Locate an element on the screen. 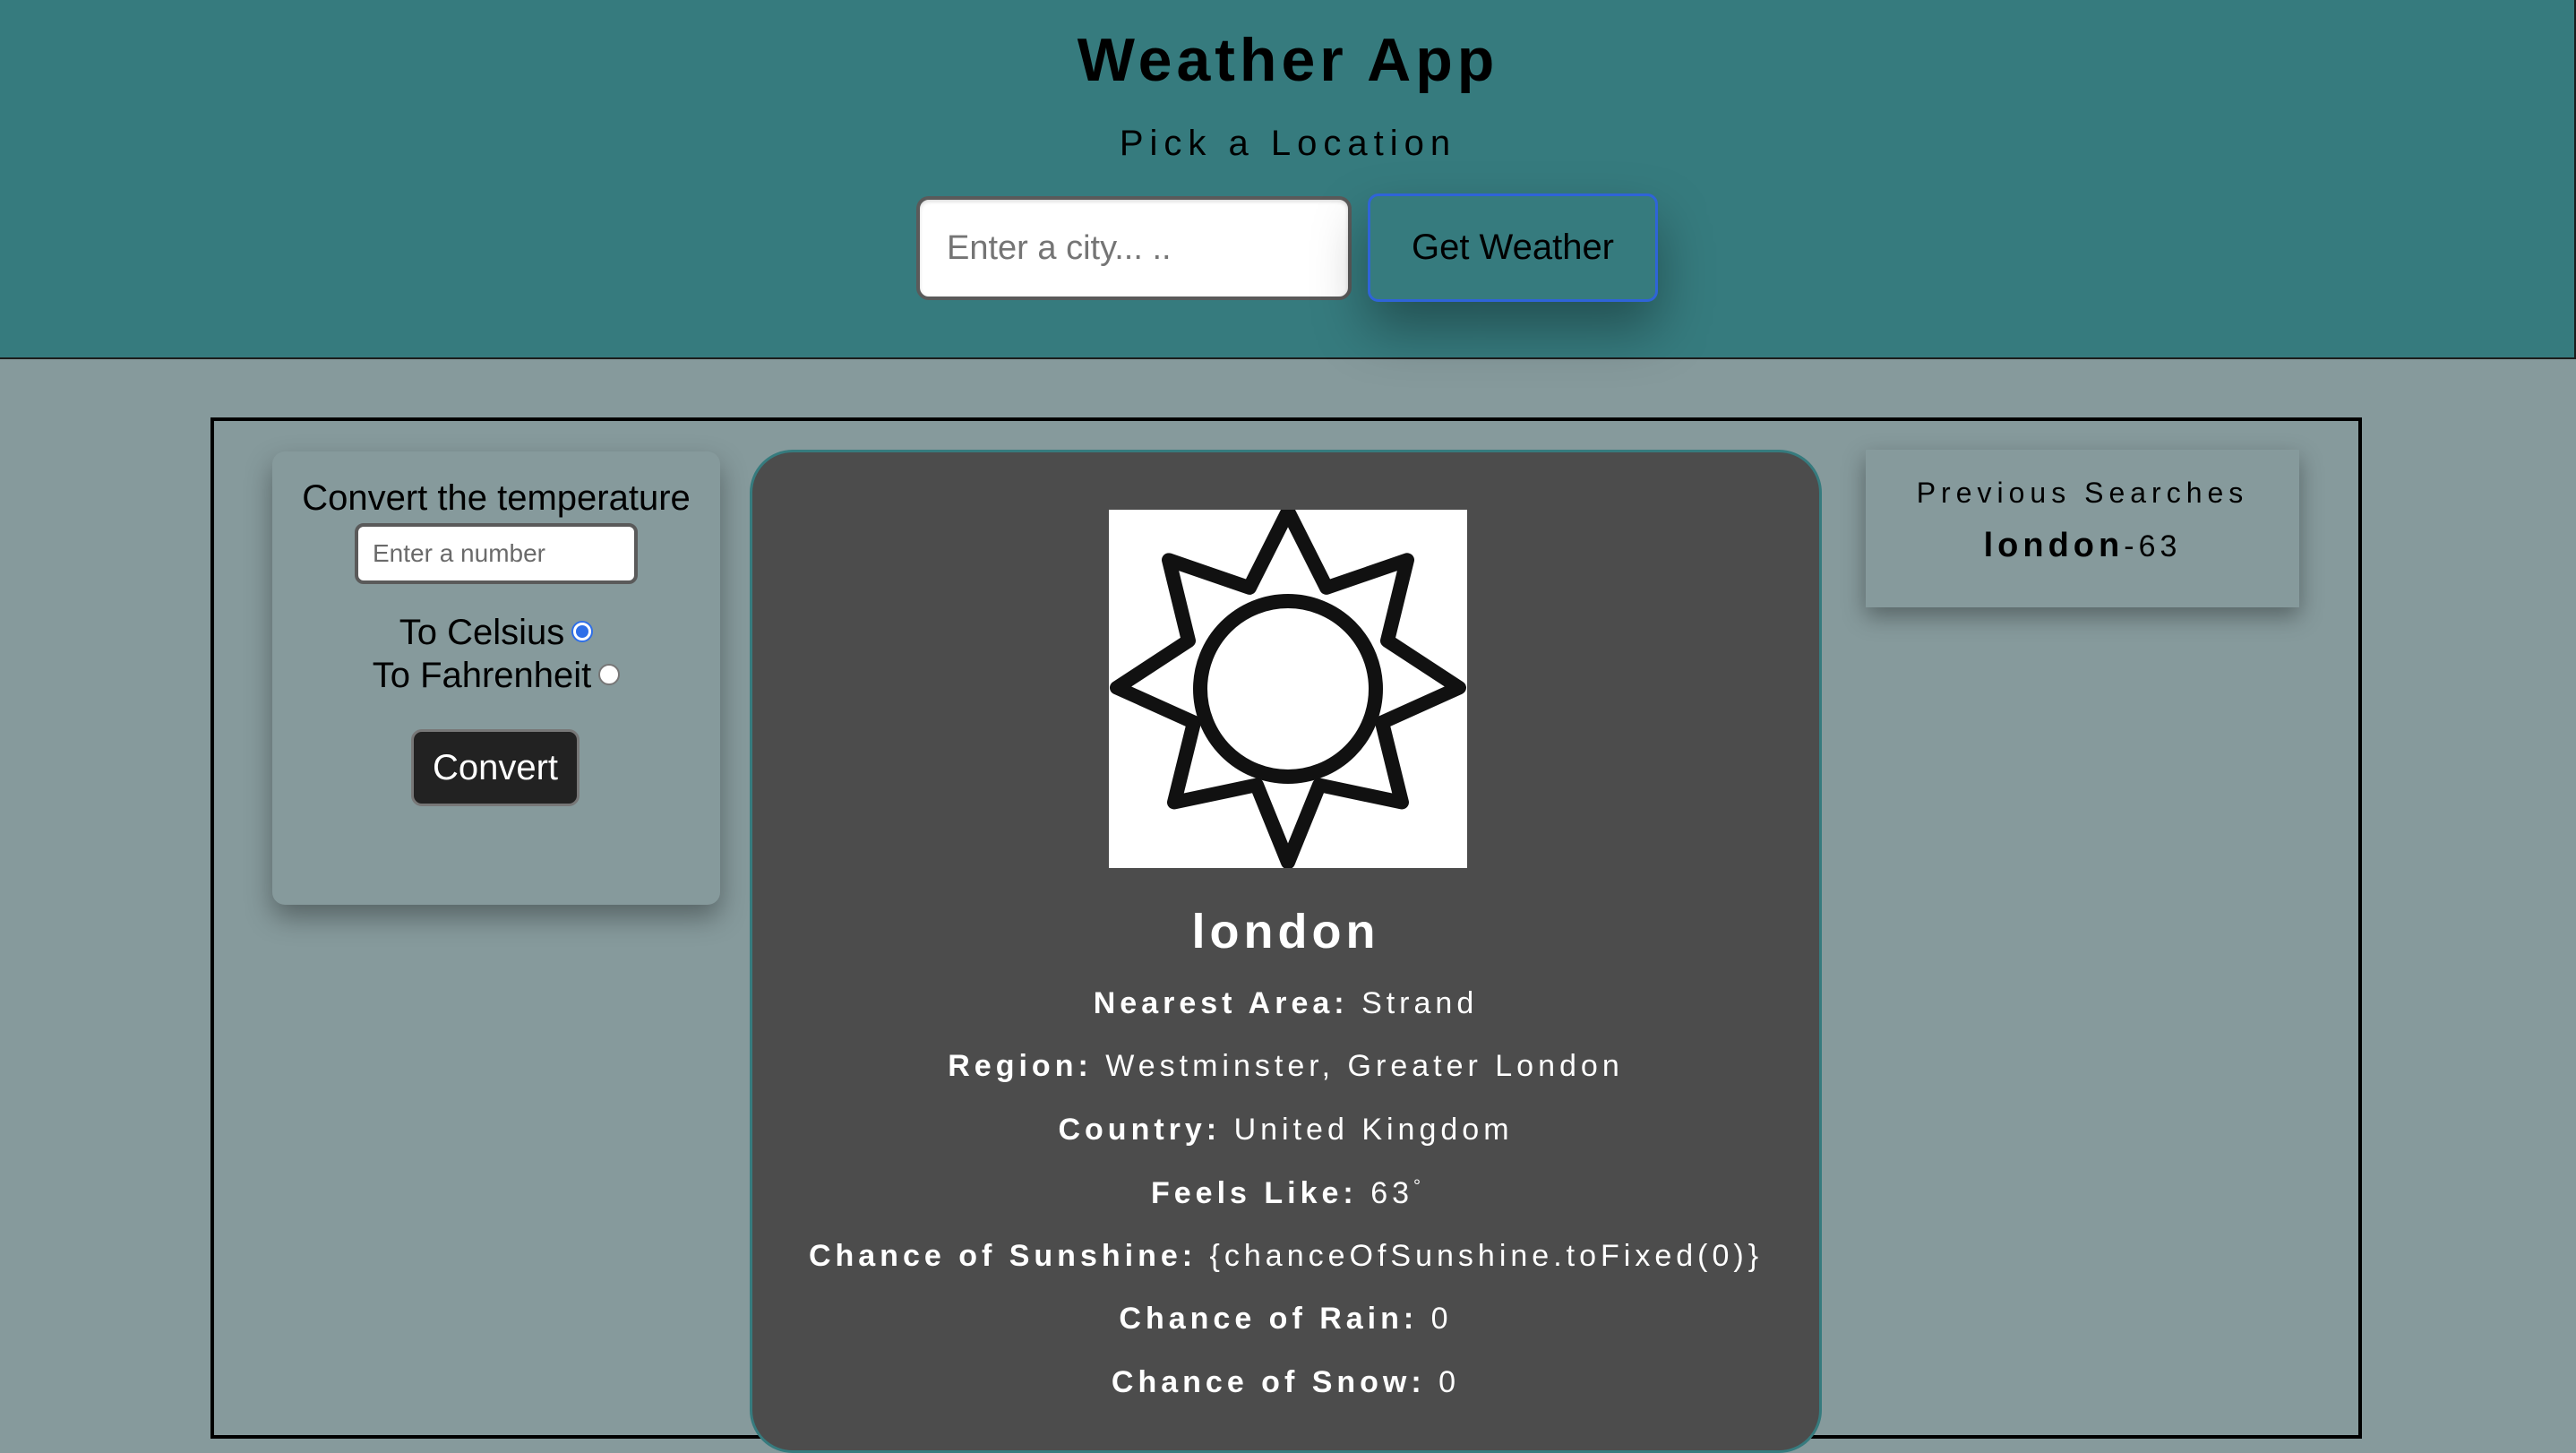  to-fahrenheit-option: To Fahrenheit is located at coordinates (496, 676).